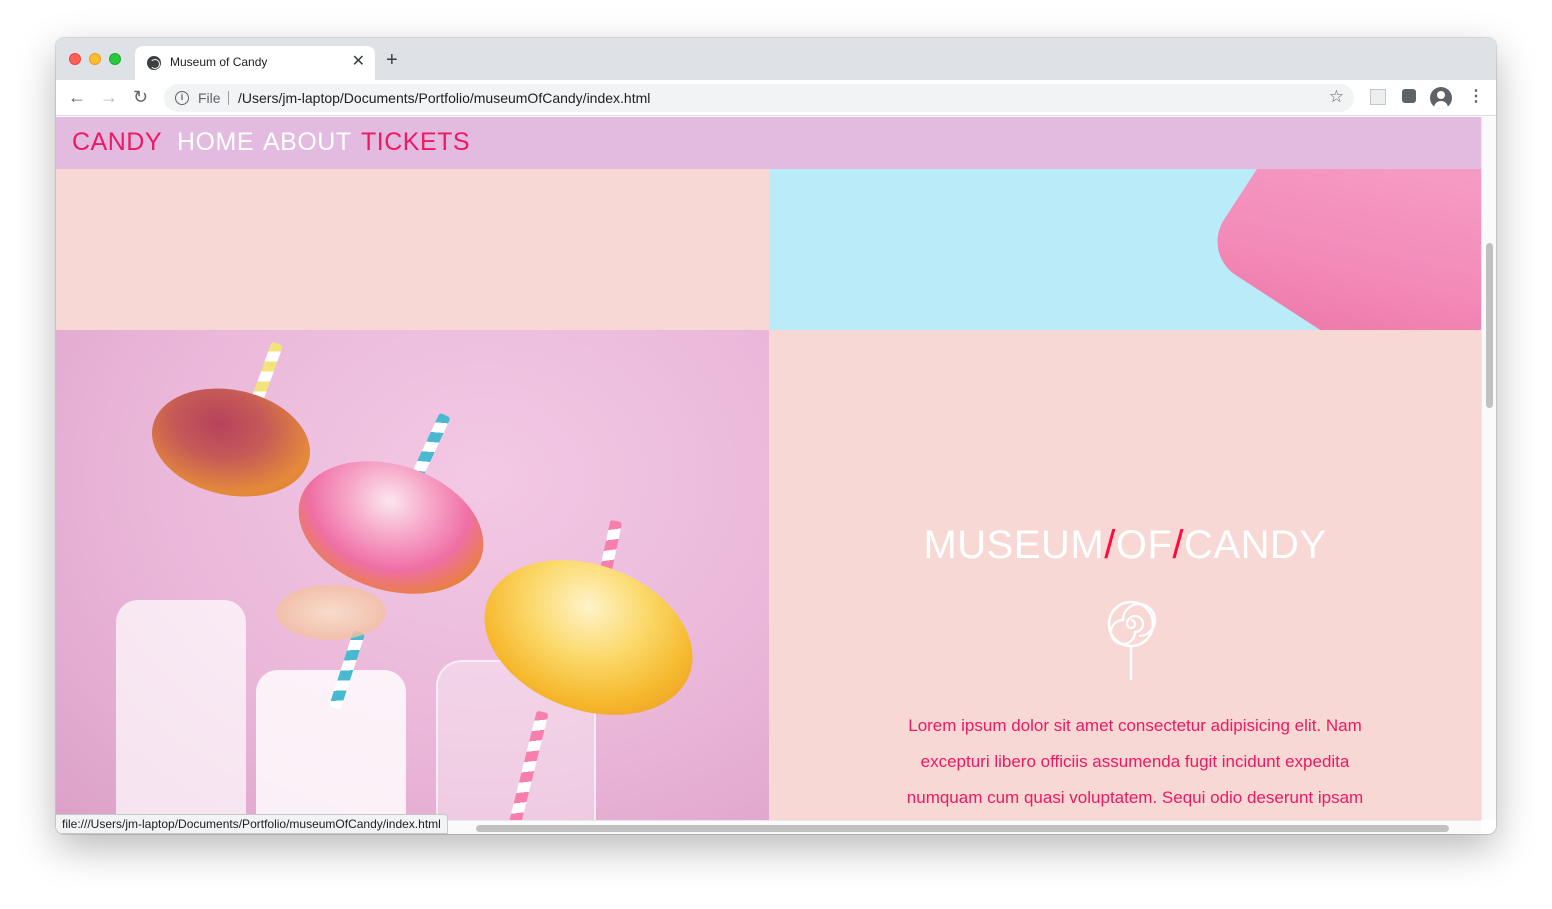  I want to click on forward-button: →, so click(109, 97).